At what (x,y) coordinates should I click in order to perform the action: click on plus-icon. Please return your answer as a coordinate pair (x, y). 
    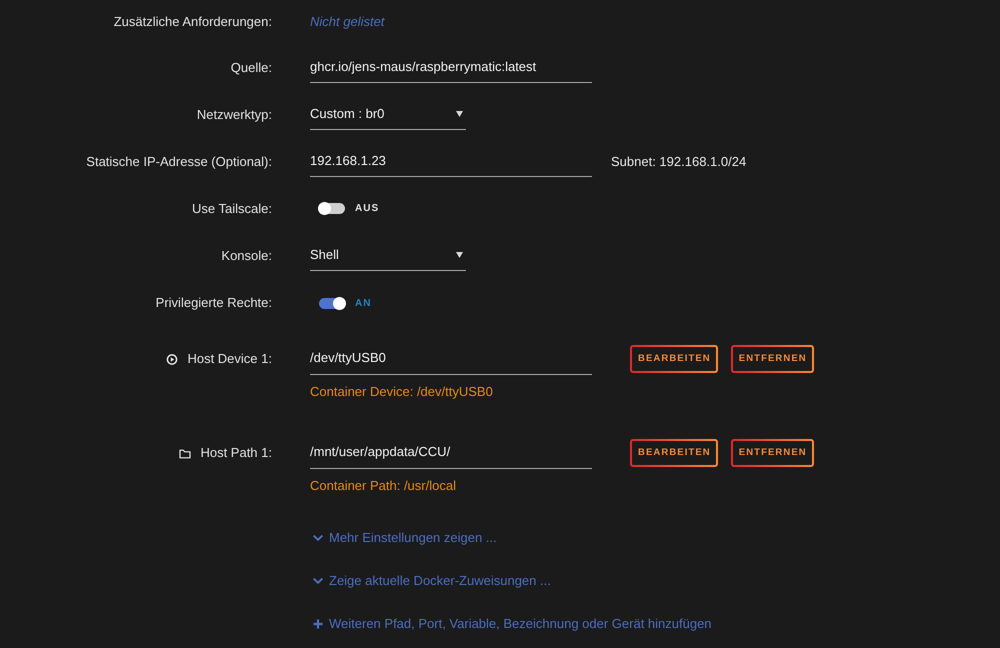
    Looking at the image, I should click on (318, 624).